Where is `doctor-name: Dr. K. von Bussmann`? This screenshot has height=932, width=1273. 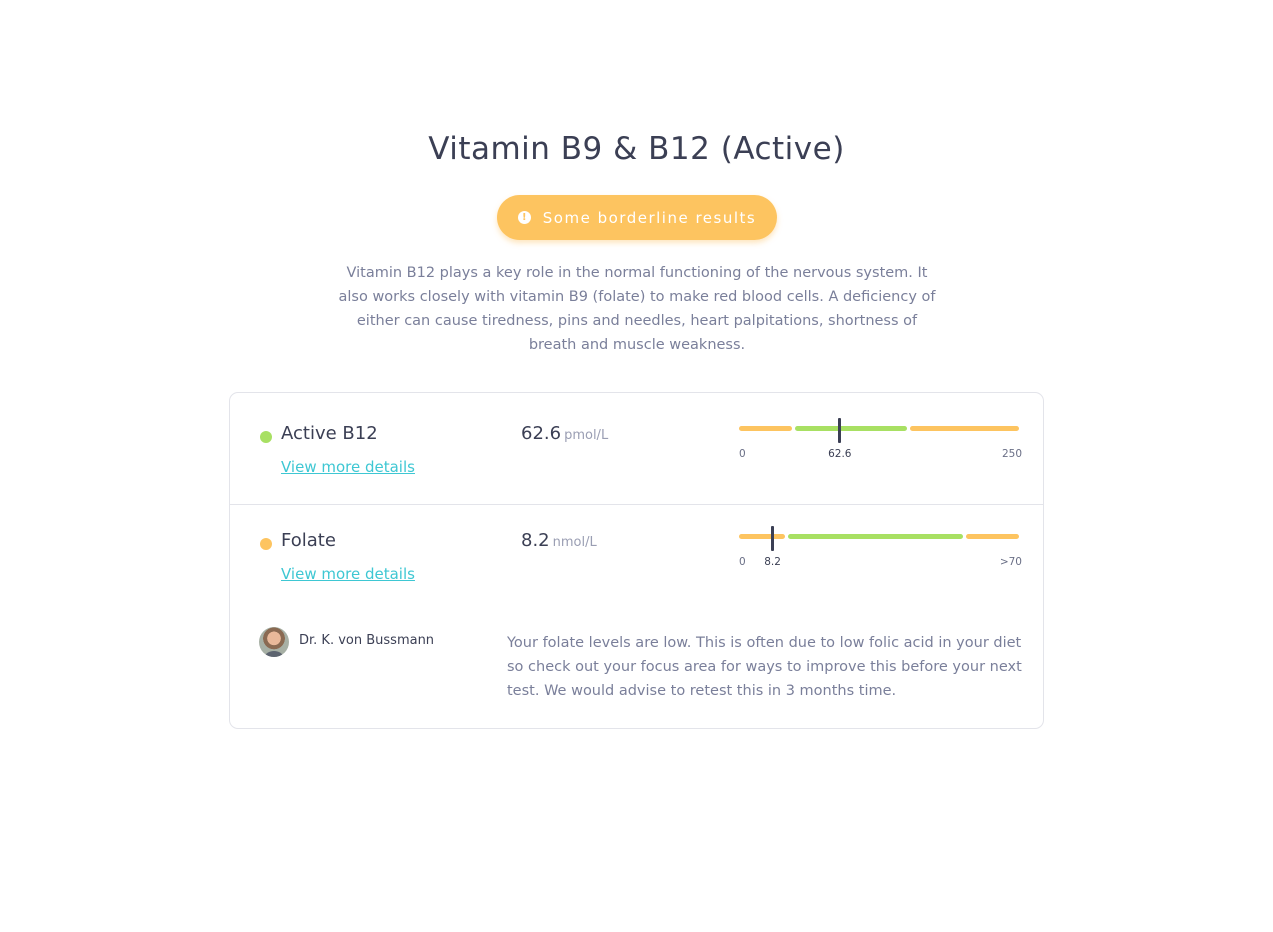 doctor-name: Dr. K. von Bussmann is located at coordinates (367, 640).